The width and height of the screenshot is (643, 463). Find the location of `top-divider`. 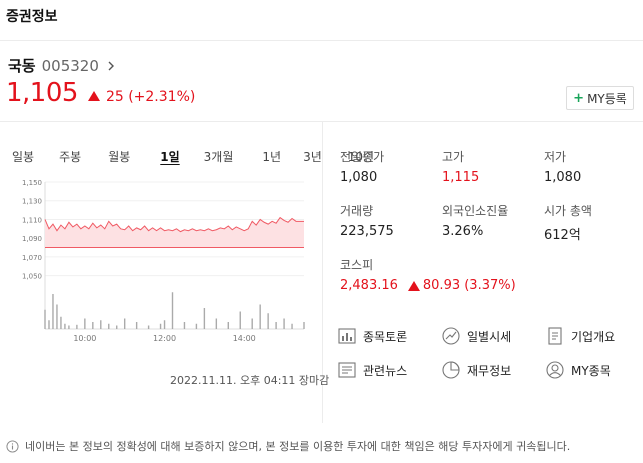

top-divider is located at coordinates (321, 40).